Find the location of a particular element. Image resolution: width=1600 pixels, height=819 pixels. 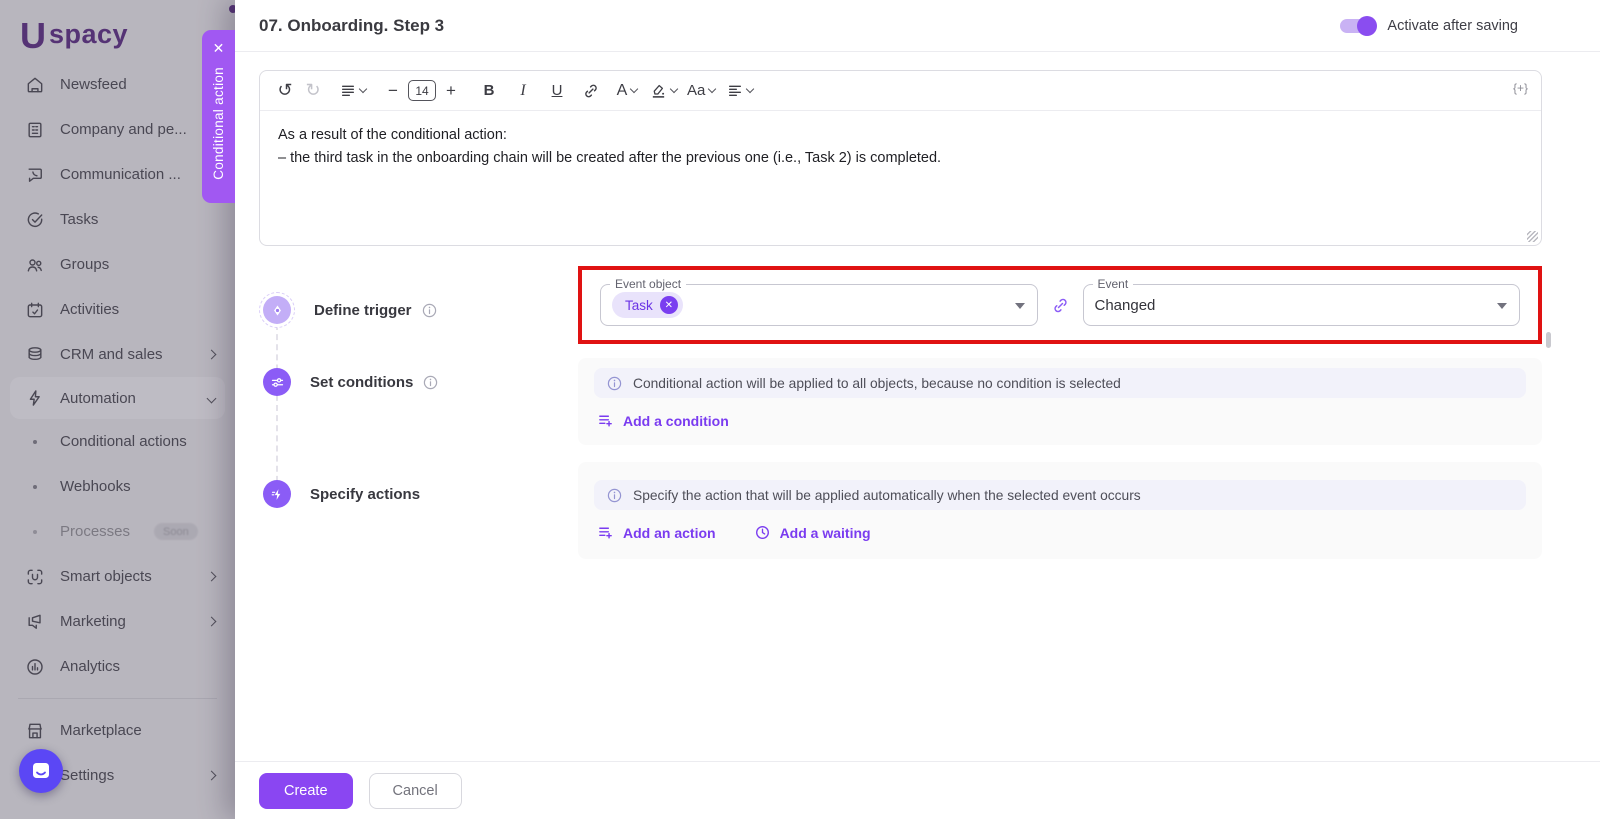

chat-icon is located at coordinates (41, 771).